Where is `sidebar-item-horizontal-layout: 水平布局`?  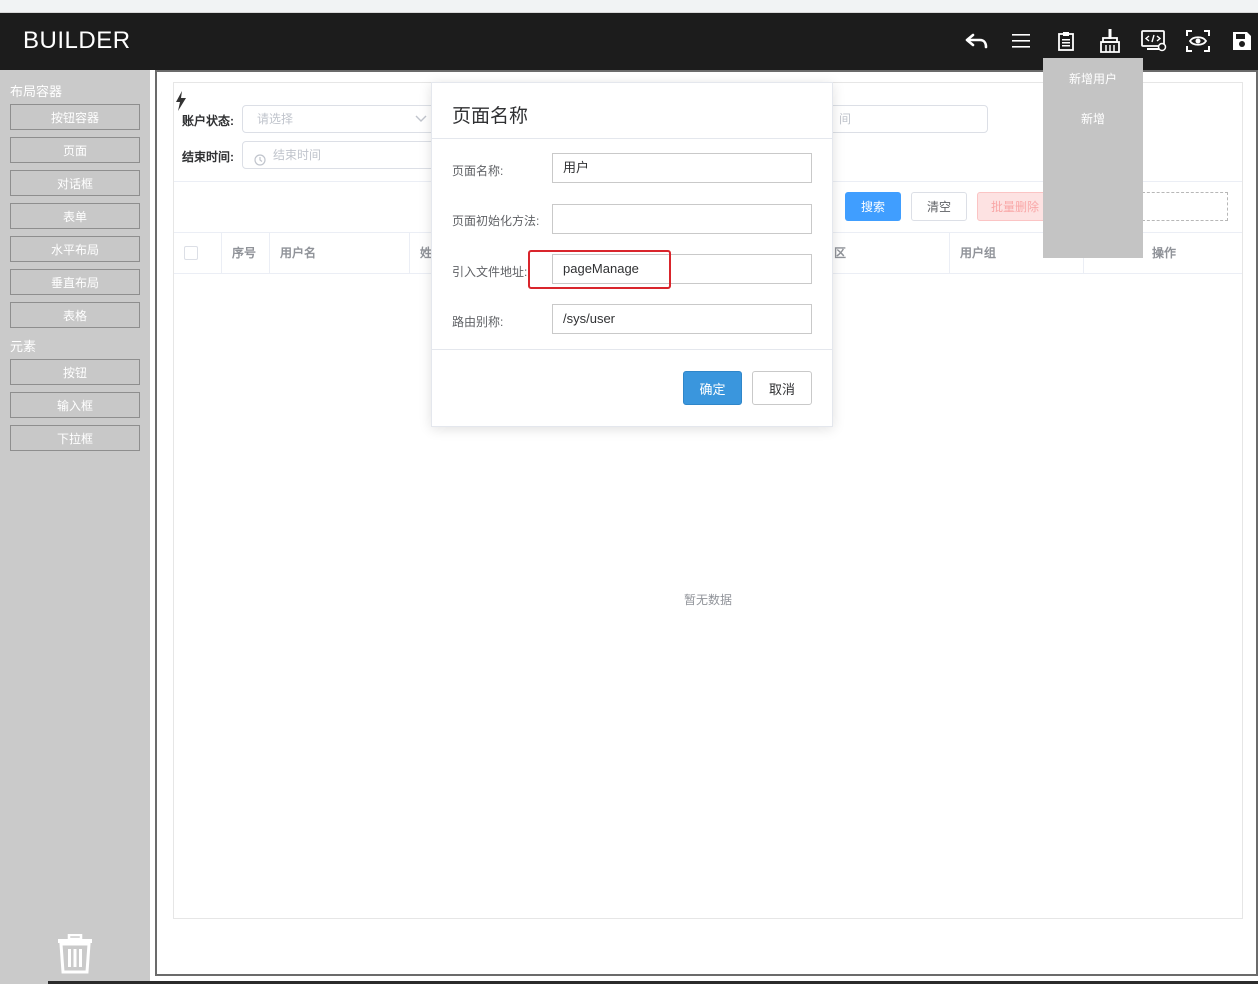 sidebar-item-horizontal-layout: 水平布局 is located at coordinates (75, 249).